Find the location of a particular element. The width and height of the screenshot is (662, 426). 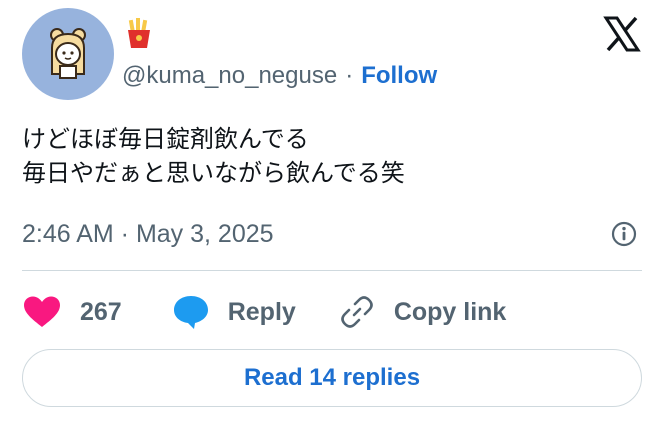

copy-link-button: Copy link is located at coordinates (423, 312).